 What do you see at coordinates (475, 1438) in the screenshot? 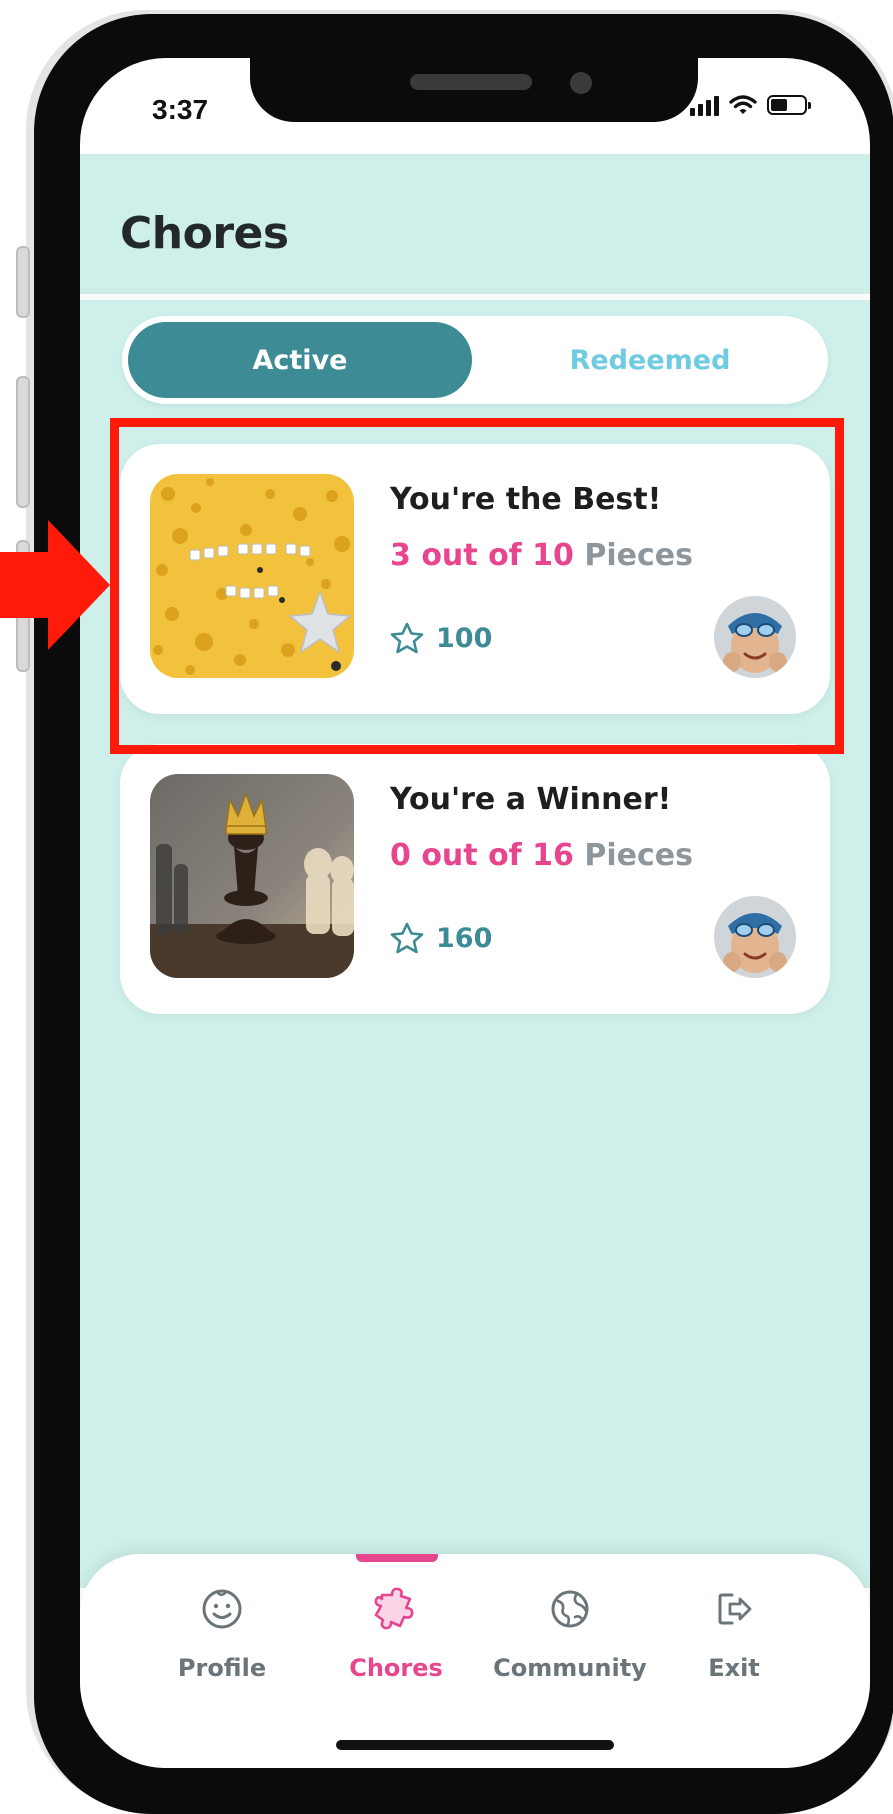
I see `content-area-lower` at bounding box center [475, 1438].